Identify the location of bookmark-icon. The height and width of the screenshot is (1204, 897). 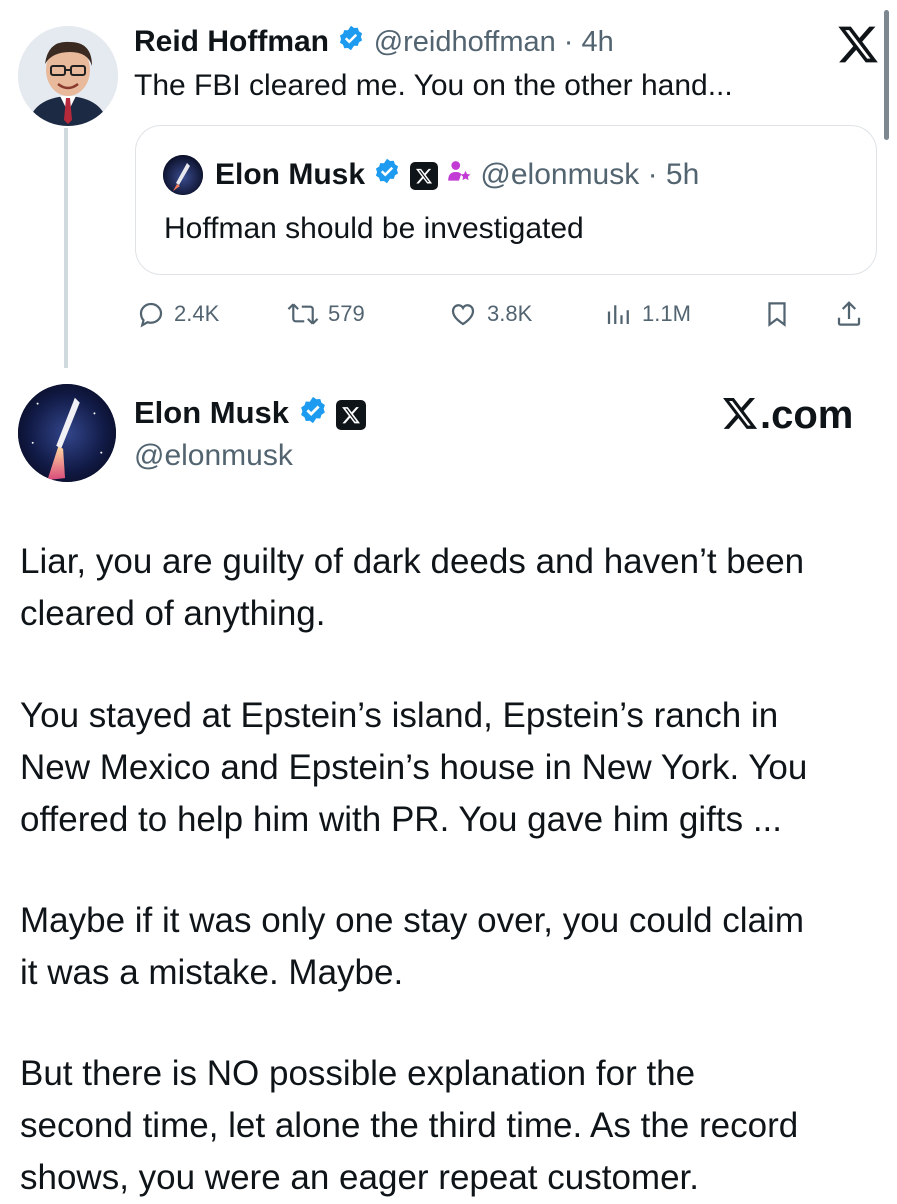
(777, 314).